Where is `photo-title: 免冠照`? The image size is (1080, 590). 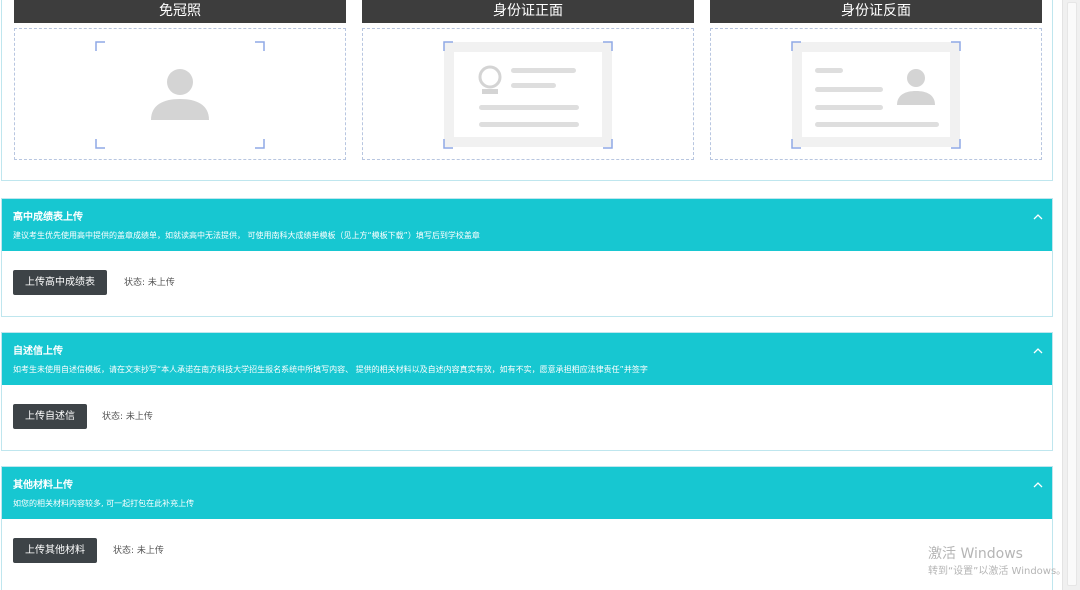
photo-title: 免冠照 is located at coordinates (180, 11).